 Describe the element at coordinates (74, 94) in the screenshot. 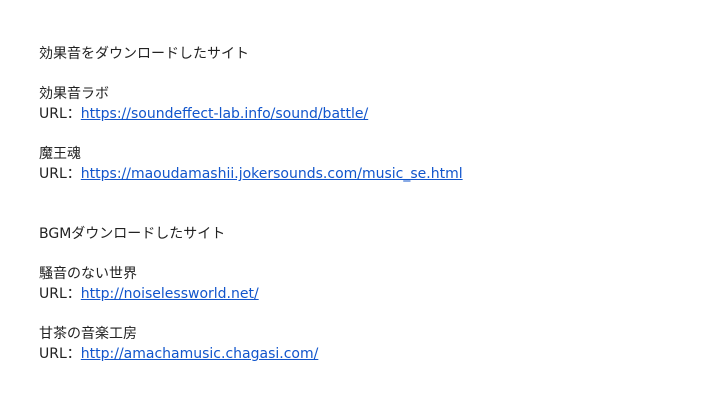

I see `site-name: 効果音ラボ` at that location.